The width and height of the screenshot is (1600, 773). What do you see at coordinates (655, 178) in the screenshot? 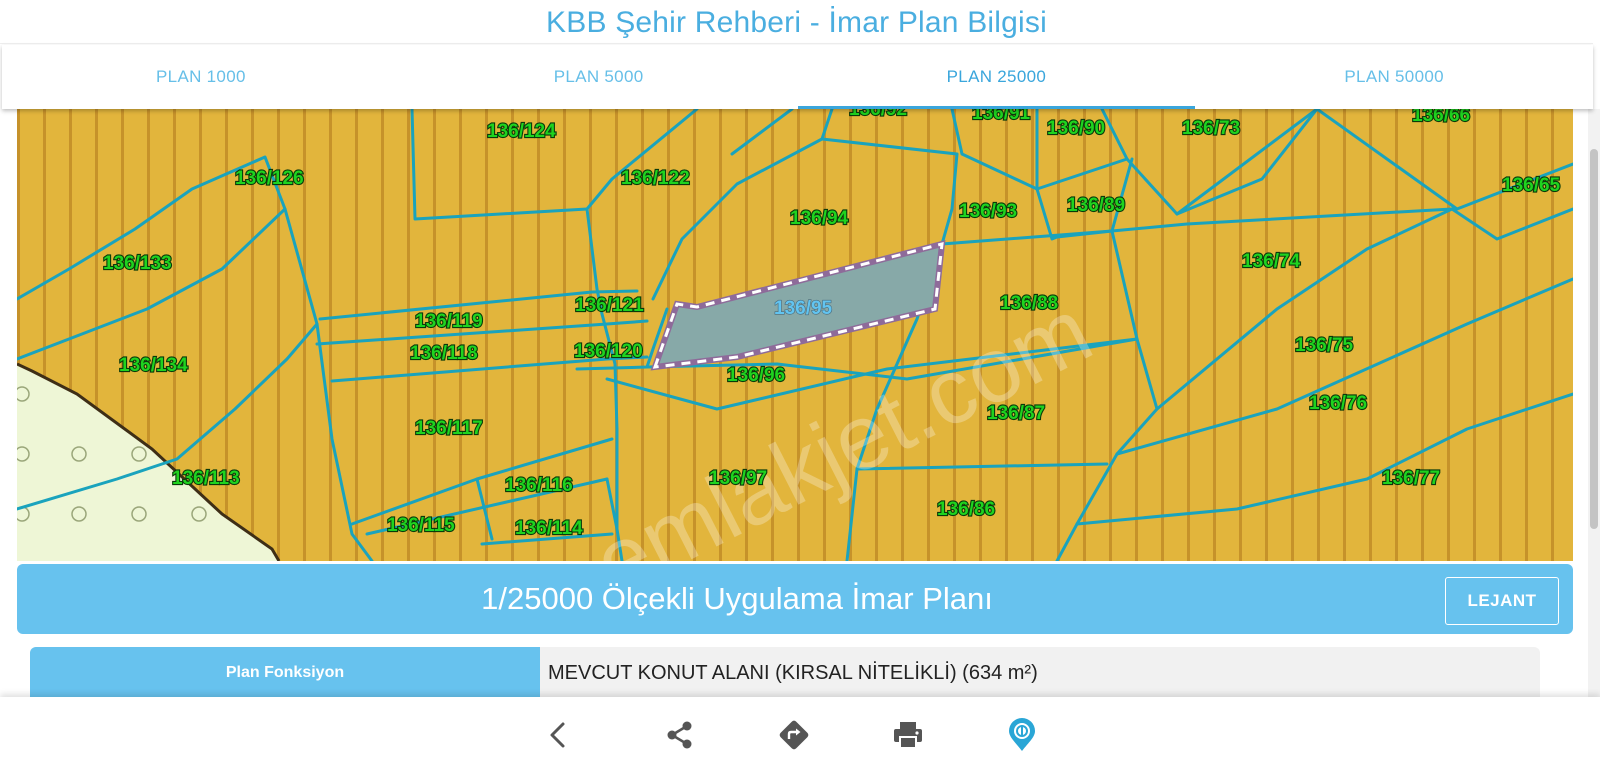
I see `parcel-label: 136/122` at bounding box center [655, 178].